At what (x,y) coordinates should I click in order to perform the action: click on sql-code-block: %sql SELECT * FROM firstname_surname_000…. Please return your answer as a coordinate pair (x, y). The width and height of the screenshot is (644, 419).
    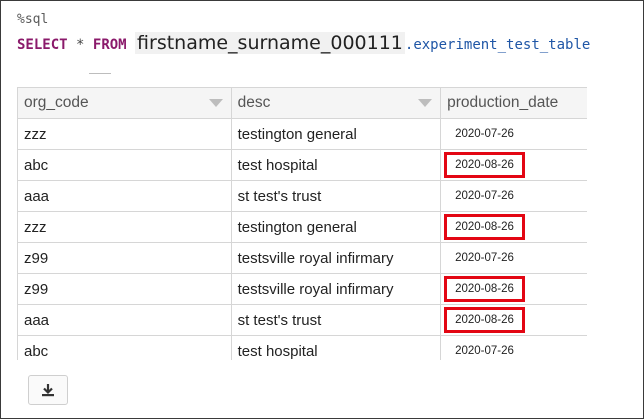
    Looking at the image, I should click on (303, 32).